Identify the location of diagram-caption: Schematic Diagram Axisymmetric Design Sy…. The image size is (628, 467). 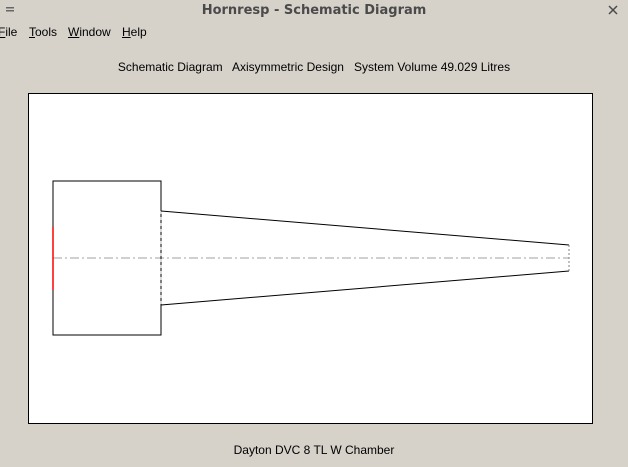
(314, 67).